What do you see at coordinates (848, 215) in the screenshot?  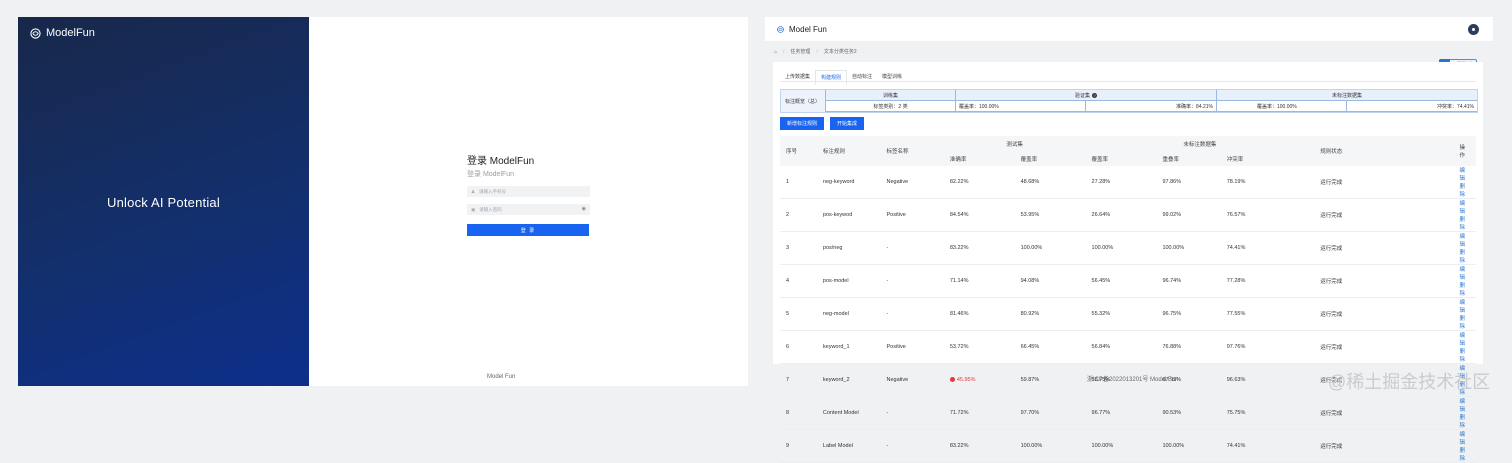 I see `rule-name: pos-keywod` at bounding box center [848, 215].